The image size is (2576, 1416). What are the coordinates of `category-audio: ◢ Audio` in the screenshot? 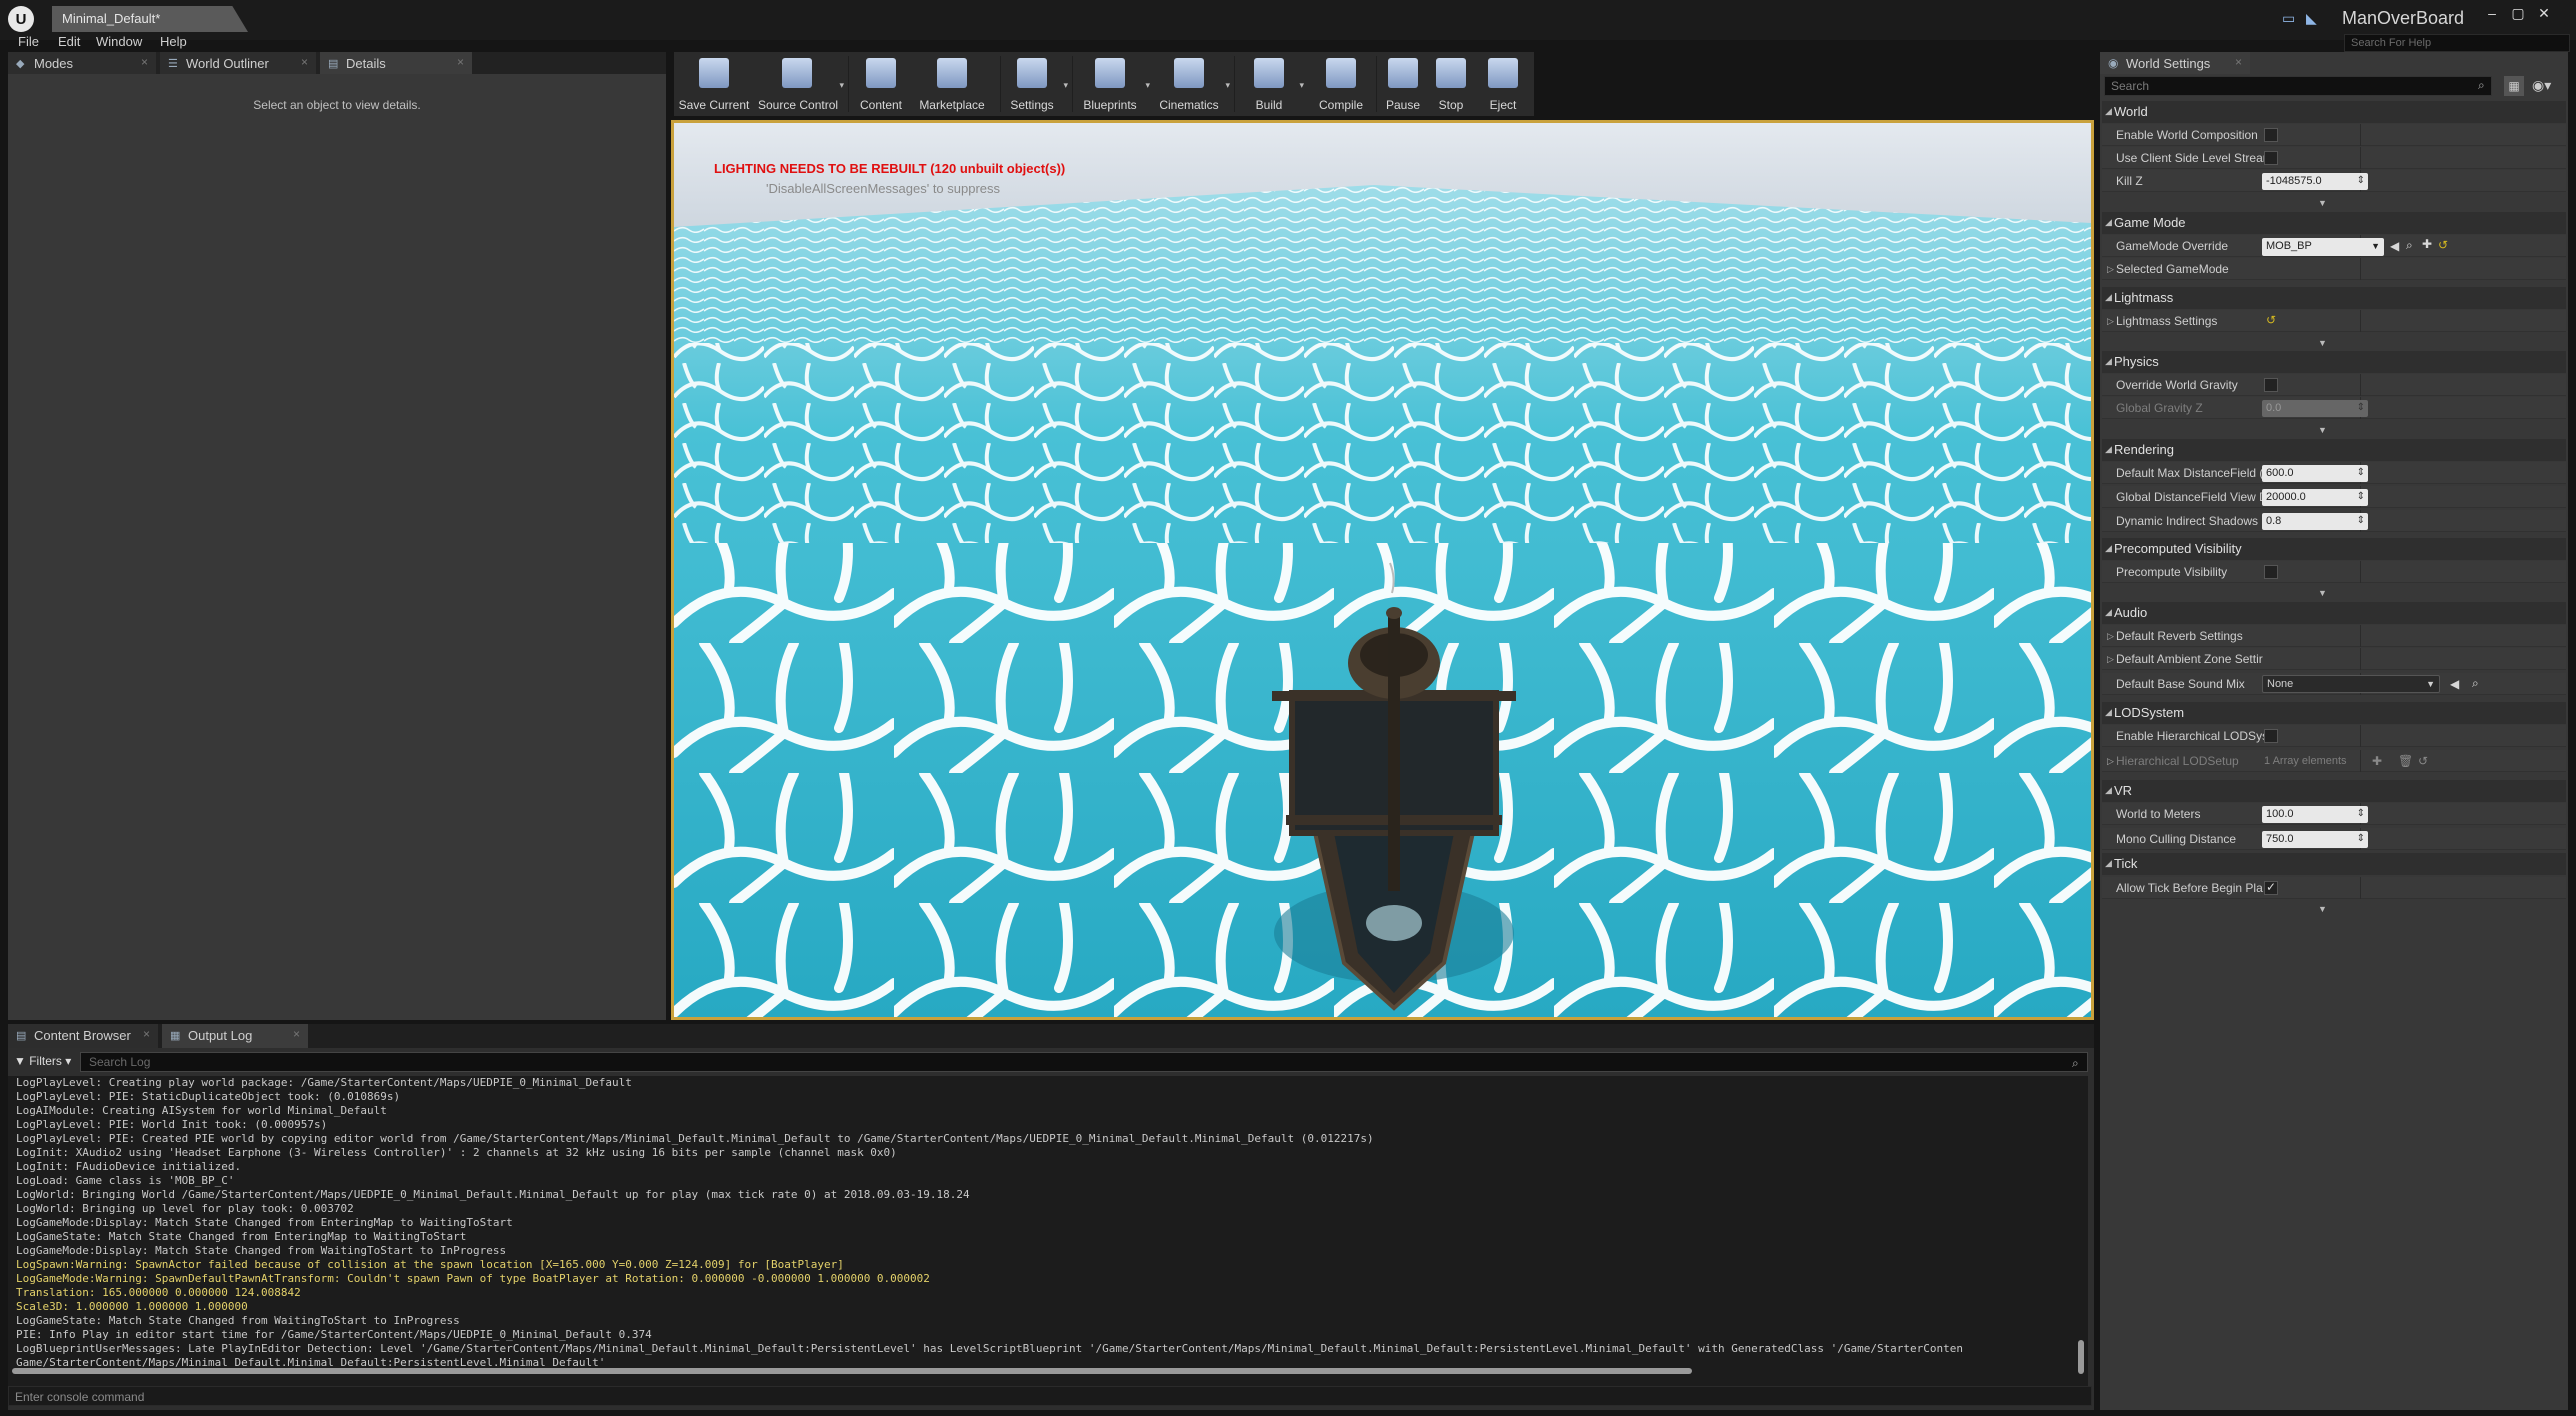 It's located at (2334, 613).